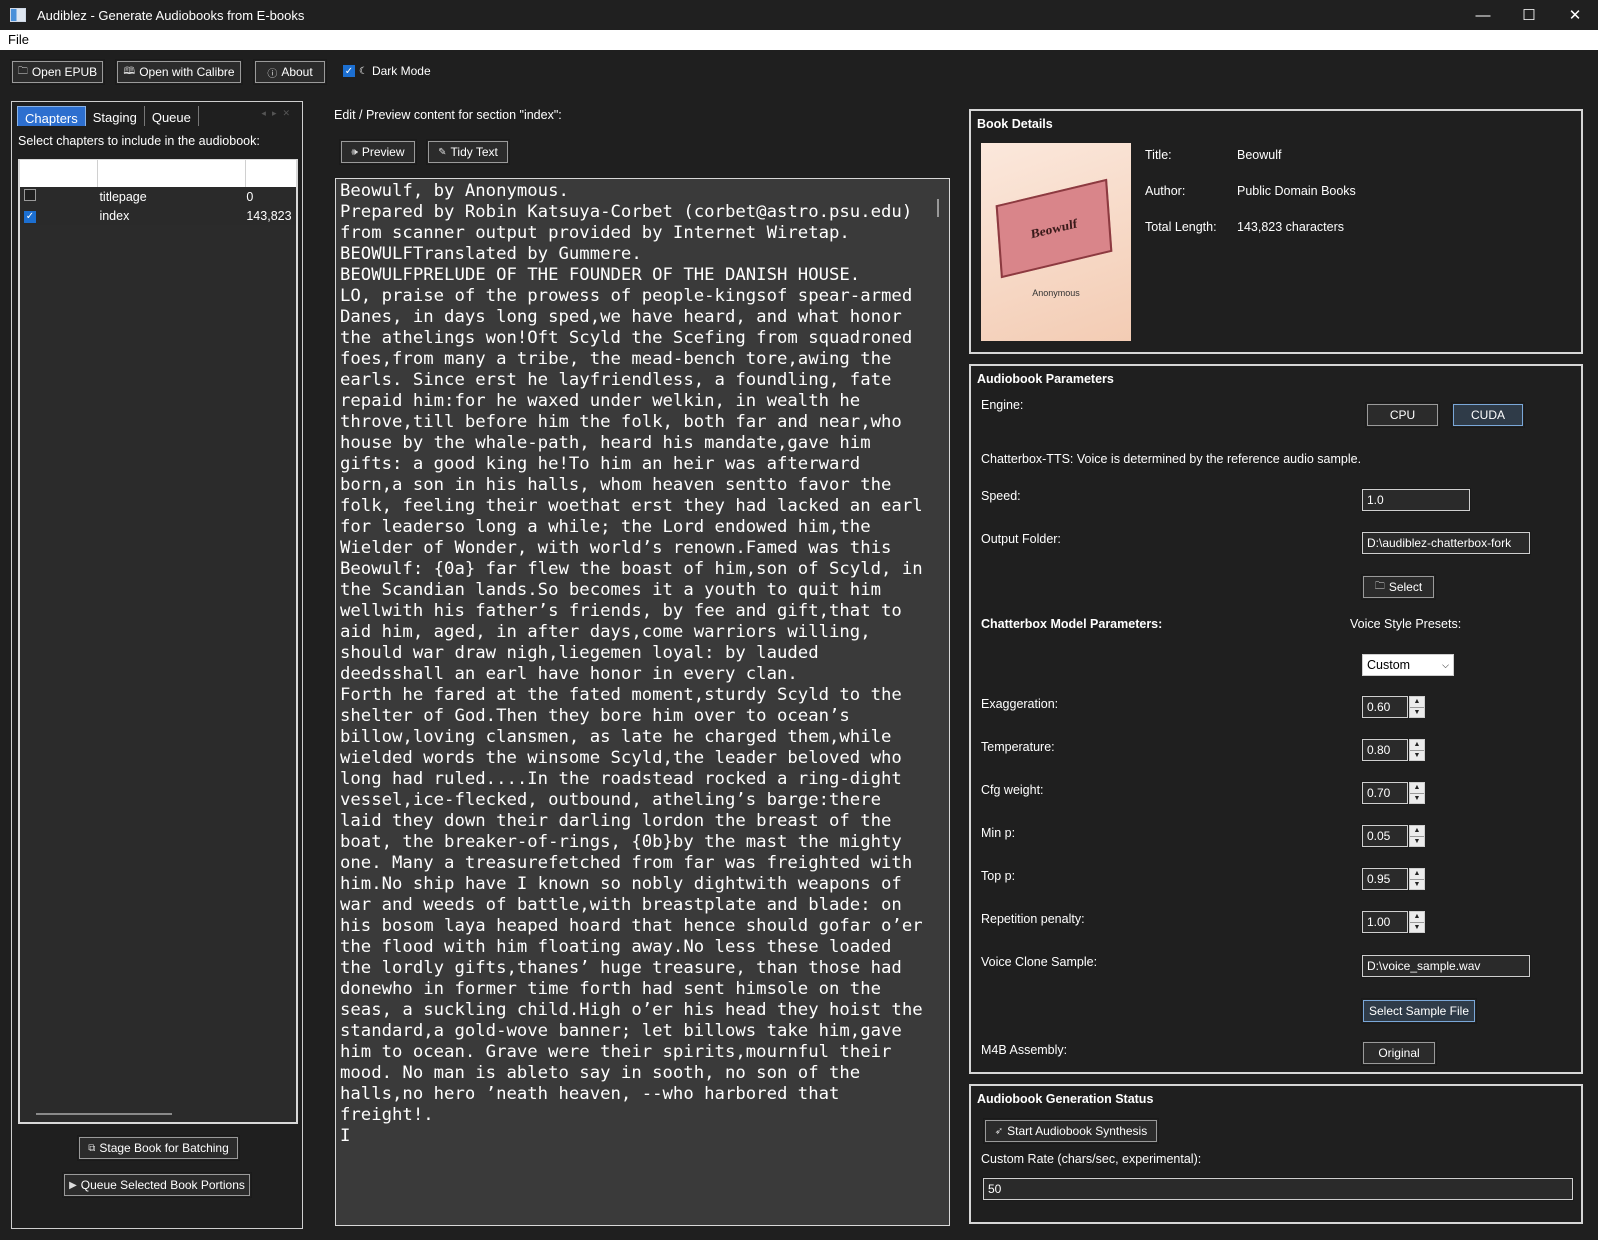 This screenshot has height=1240, width=1598. What do you see at coordinates (1072, 624) in the screenshot?
I see `model-params-label: Chatterbox Model Parameters:` at bounding box center [1072, 624].